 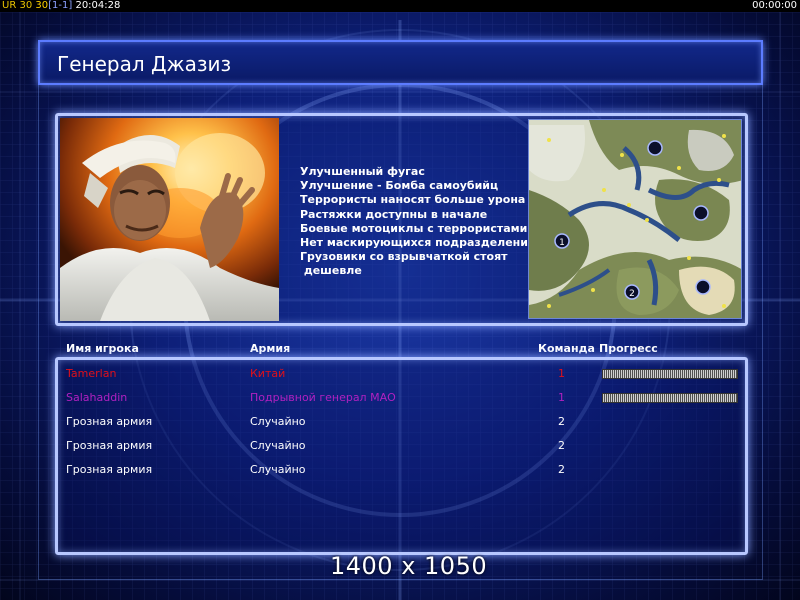 I want to click on player-row: Tamerlan Китай 1, so click(x=400, y=374).